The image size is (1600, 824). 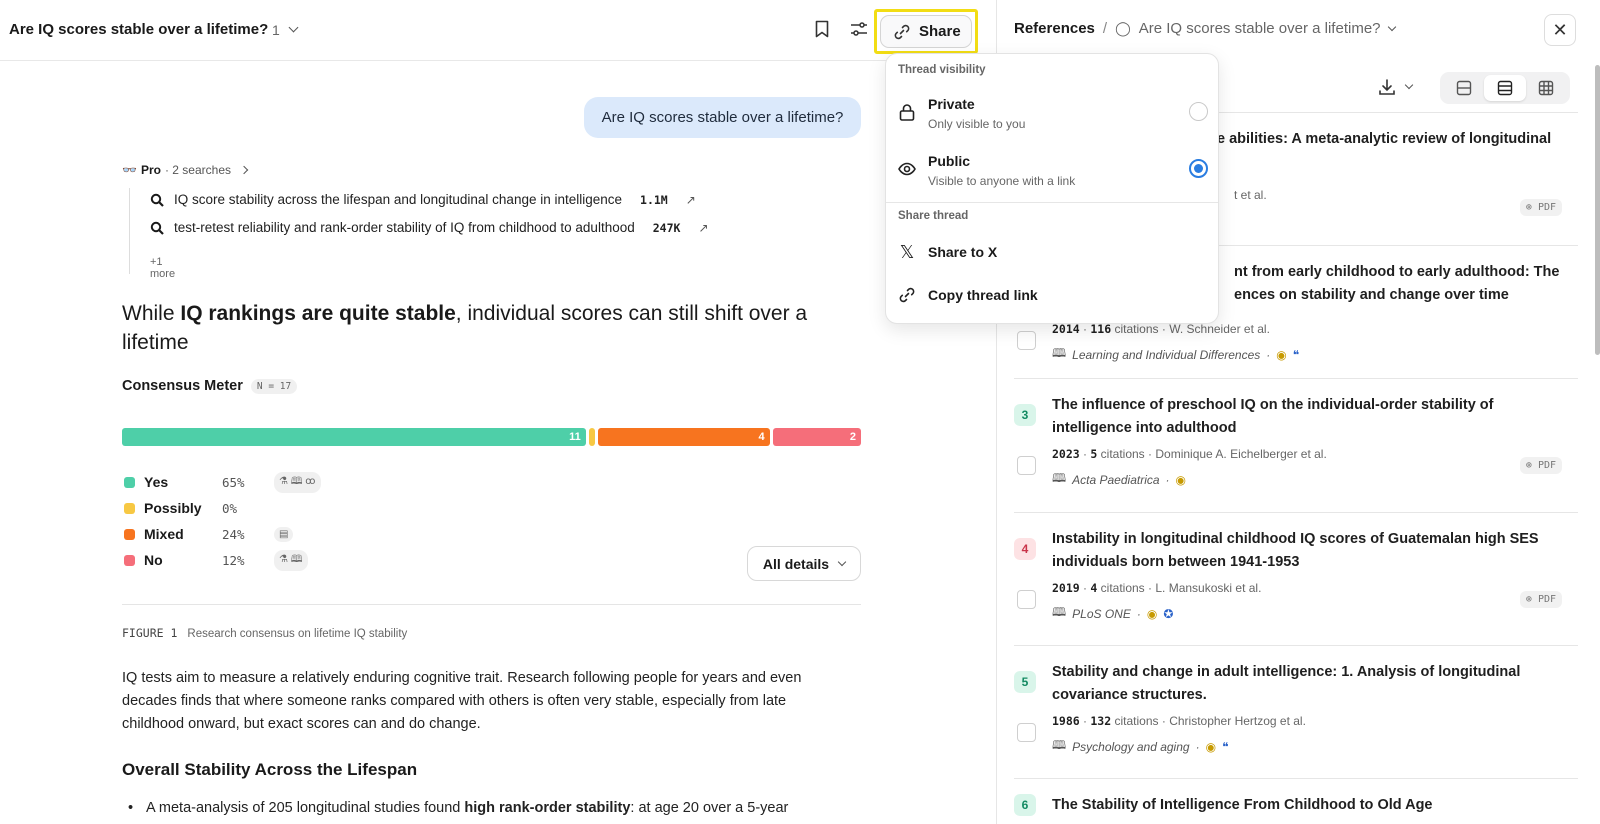 What do you see at coordinates (1140, 746) in the screenshot?
I see `reference-journal: 🕮 Psychology and aging · ◉ ❝` at bounding box center [1140, 746].